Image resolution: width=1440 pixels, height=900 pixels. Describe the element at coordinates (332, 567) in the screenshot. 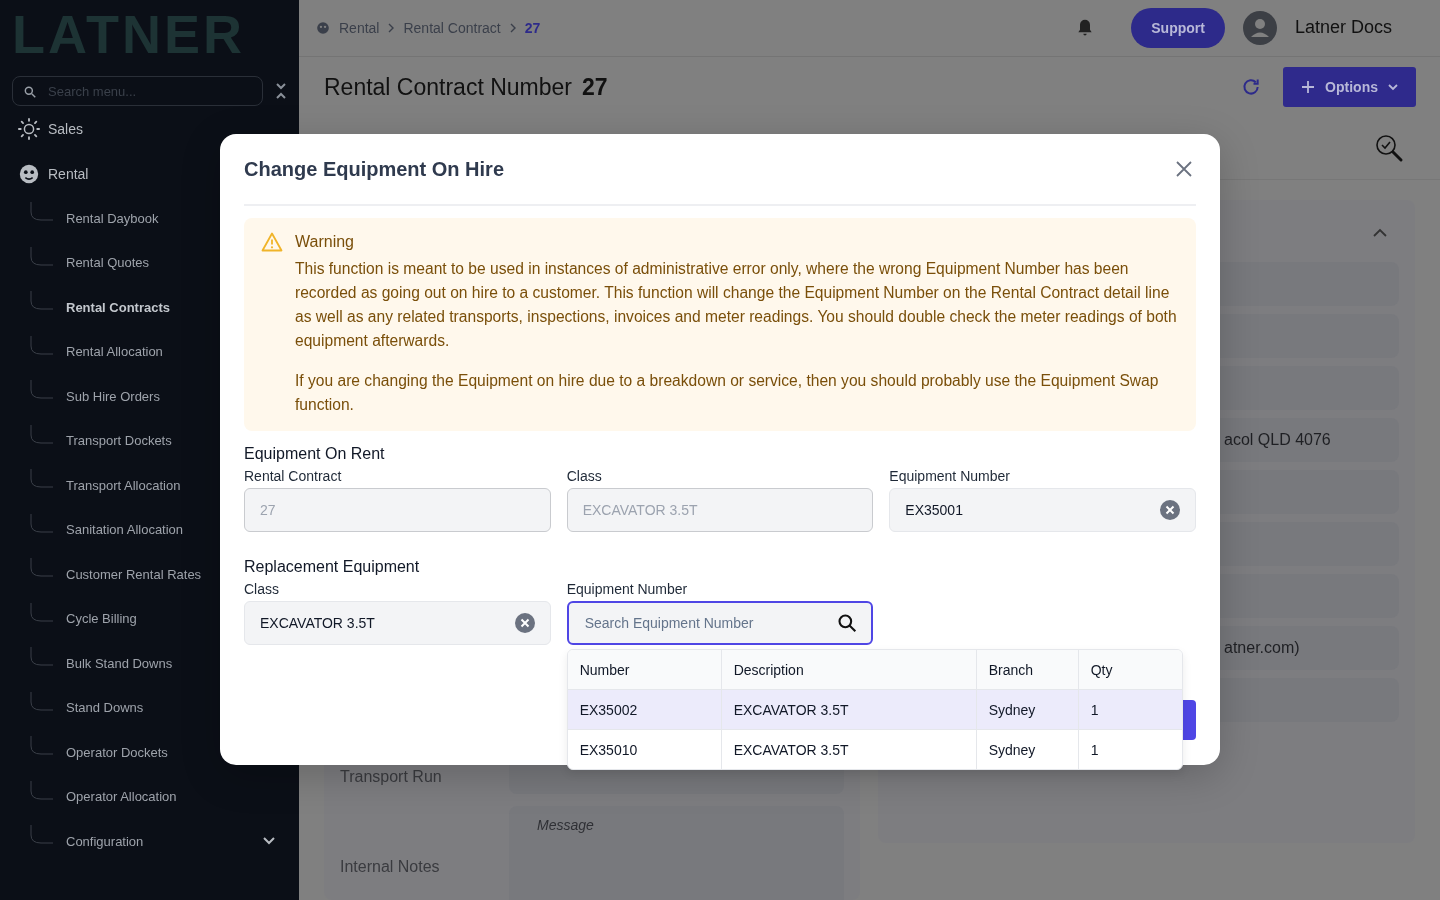

I see `section-title: Replacement Equipment` at that location.